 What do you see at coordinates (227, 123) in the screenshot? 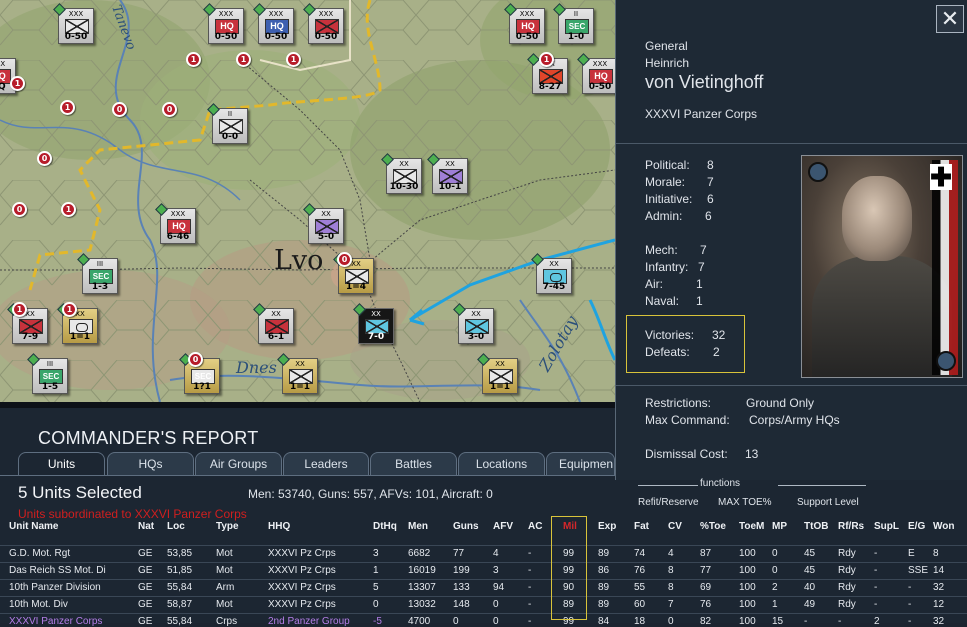
I see `unit-counter: II 0-0` at bounding box center [227, 123].